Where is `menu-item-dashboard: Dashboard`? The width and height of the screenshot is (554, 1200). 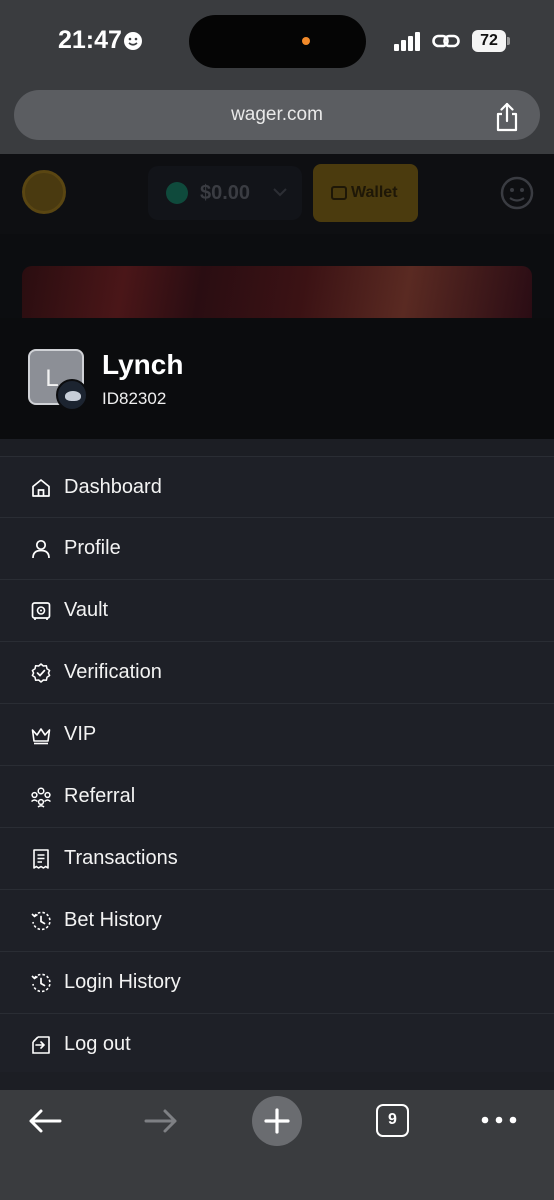 menu-item-dashboard: Dashboard is located at coordinates (277, 487).